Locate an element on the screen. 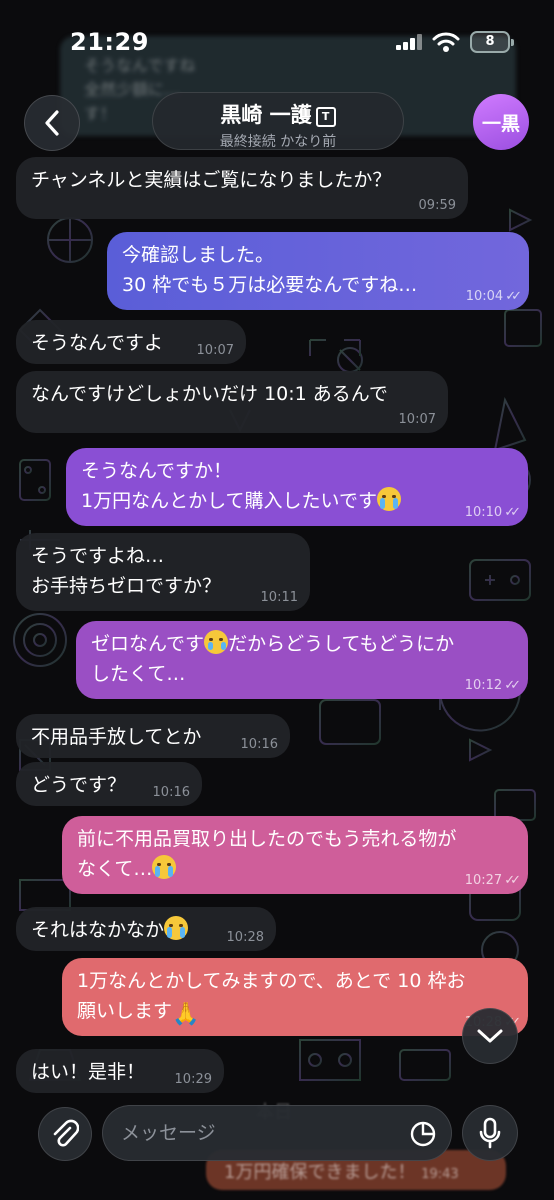  status-time: 21:29 is located at coordinates (109, 42).